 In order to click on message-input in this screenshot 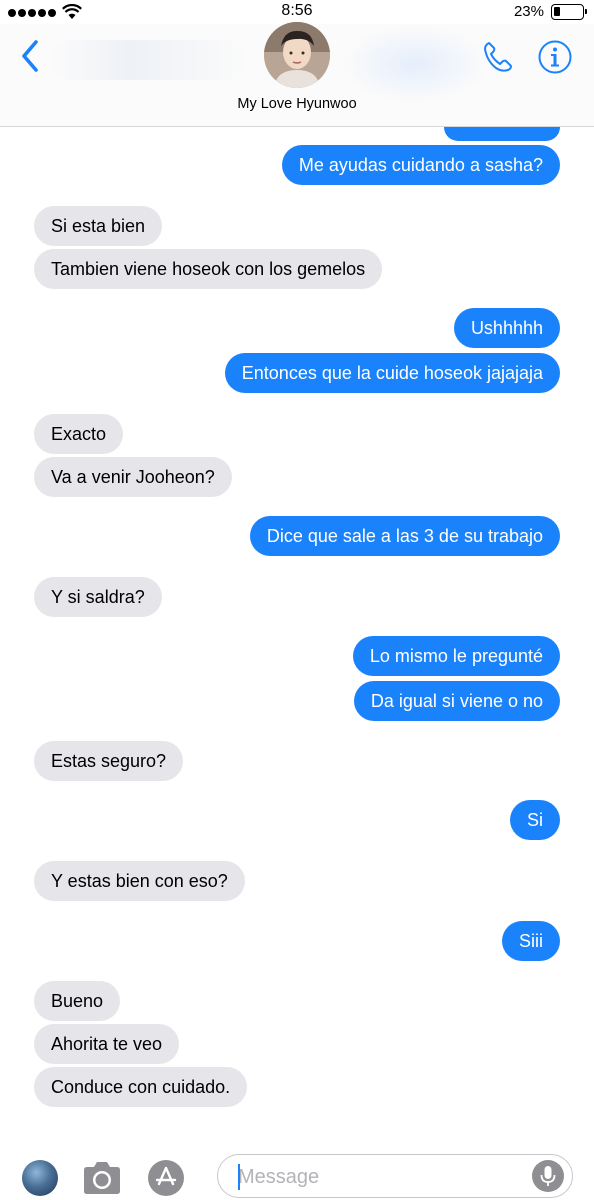, I will do `click(378, 1177)`.